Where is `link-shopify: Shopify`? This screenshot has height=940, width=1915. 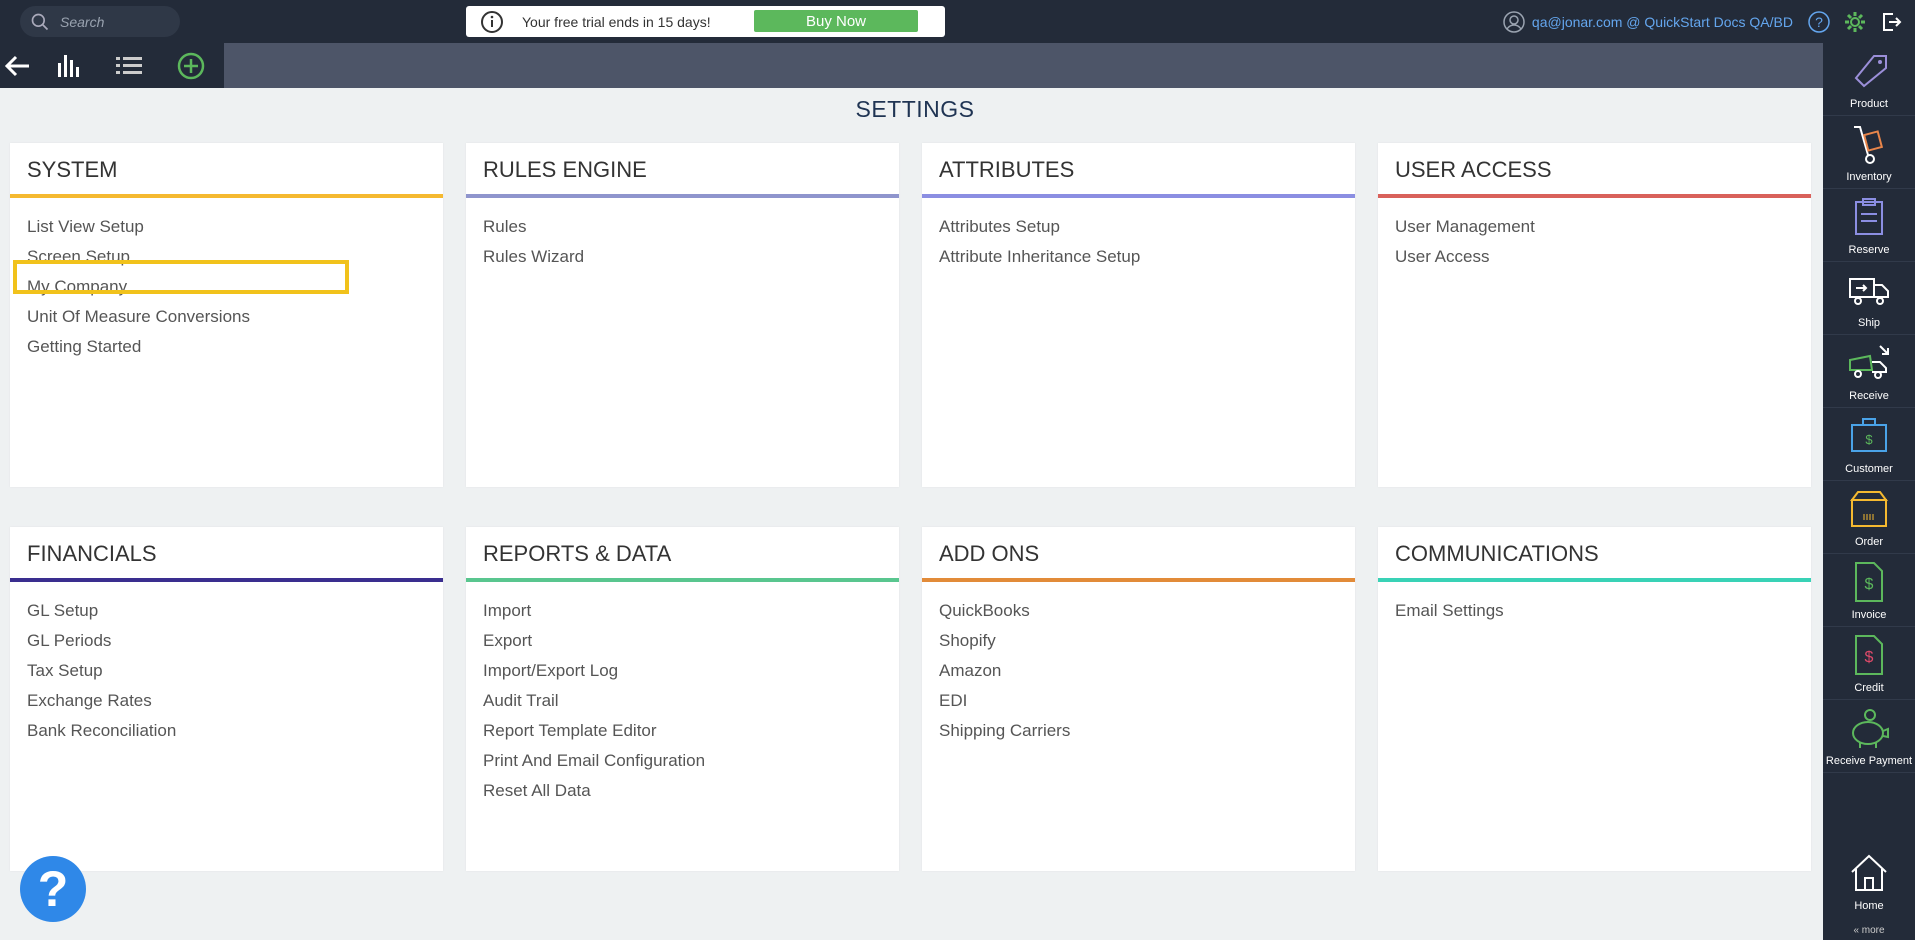 link-shopify: Shopify is located at coordinates (1138, 641).